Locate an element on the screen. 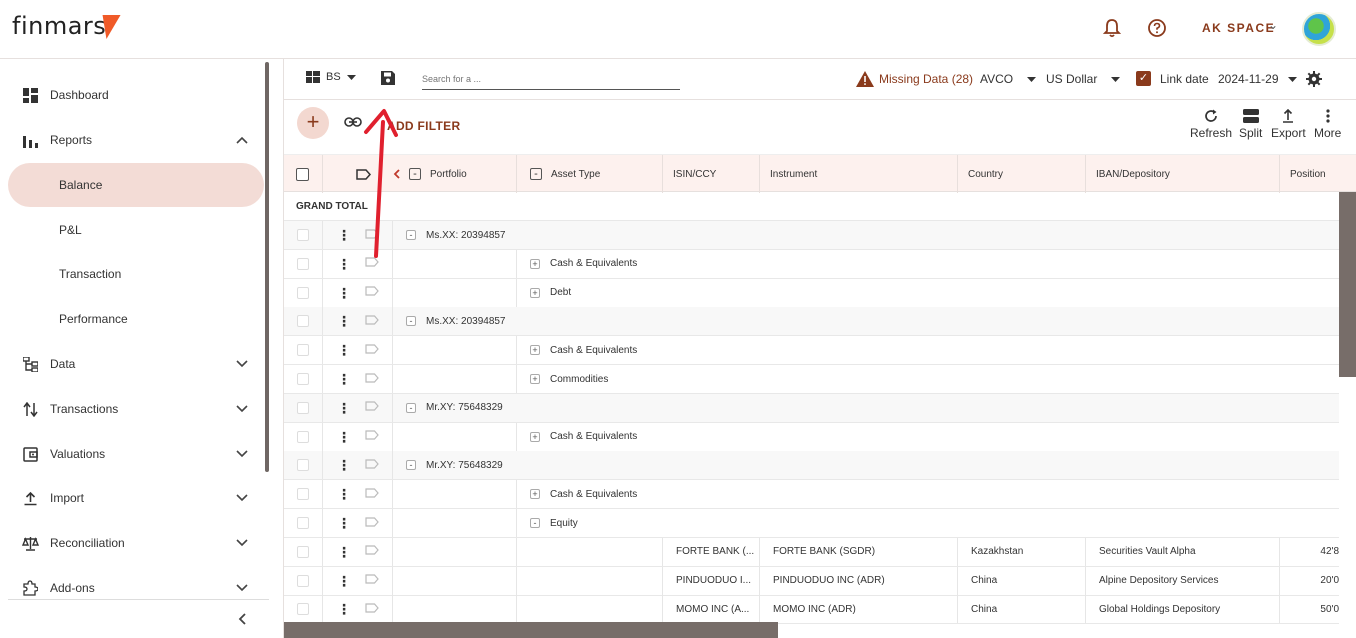 The height and width of the screenshot is (638, 1356). chevron-down-icon: ⌄ is located at coordinates (1273, 25).